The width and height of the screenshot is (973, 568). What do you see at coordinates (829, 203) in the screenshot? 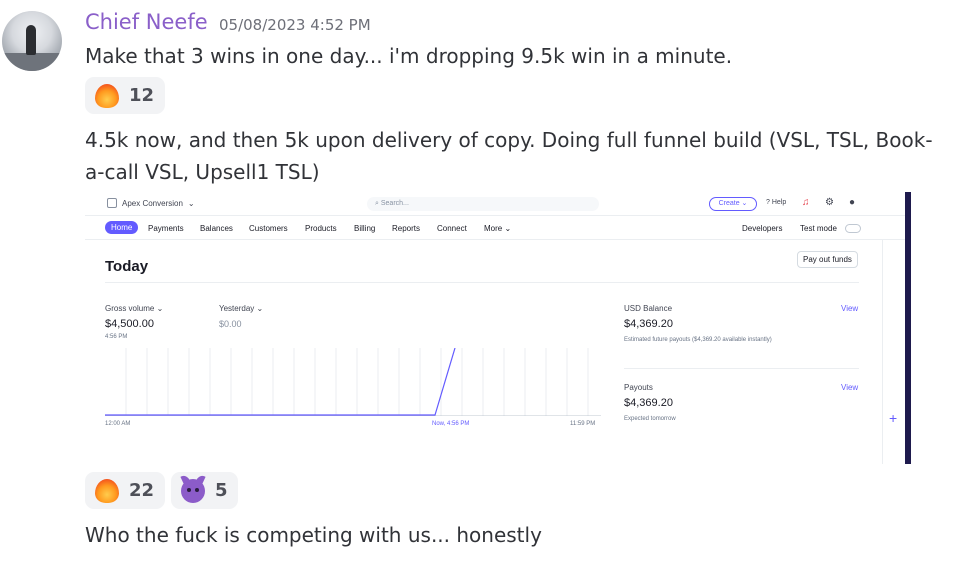
I see `gear-icon: ⚙` at bounding box center [829, 203].